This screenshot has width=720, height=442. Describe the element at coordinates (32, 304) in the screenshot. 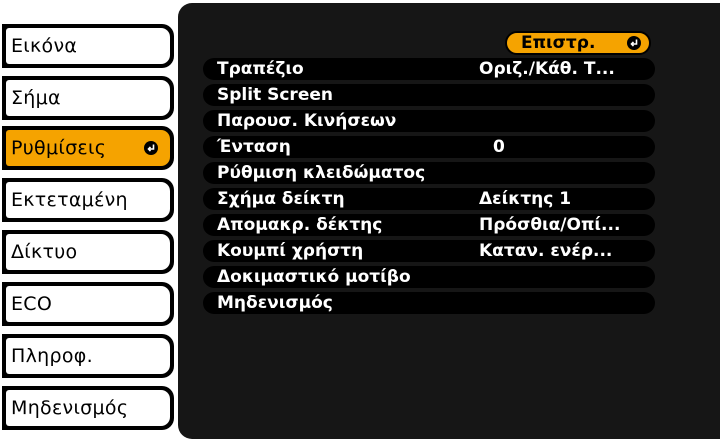

I see `sidebar-item-label: ECO` at that location.